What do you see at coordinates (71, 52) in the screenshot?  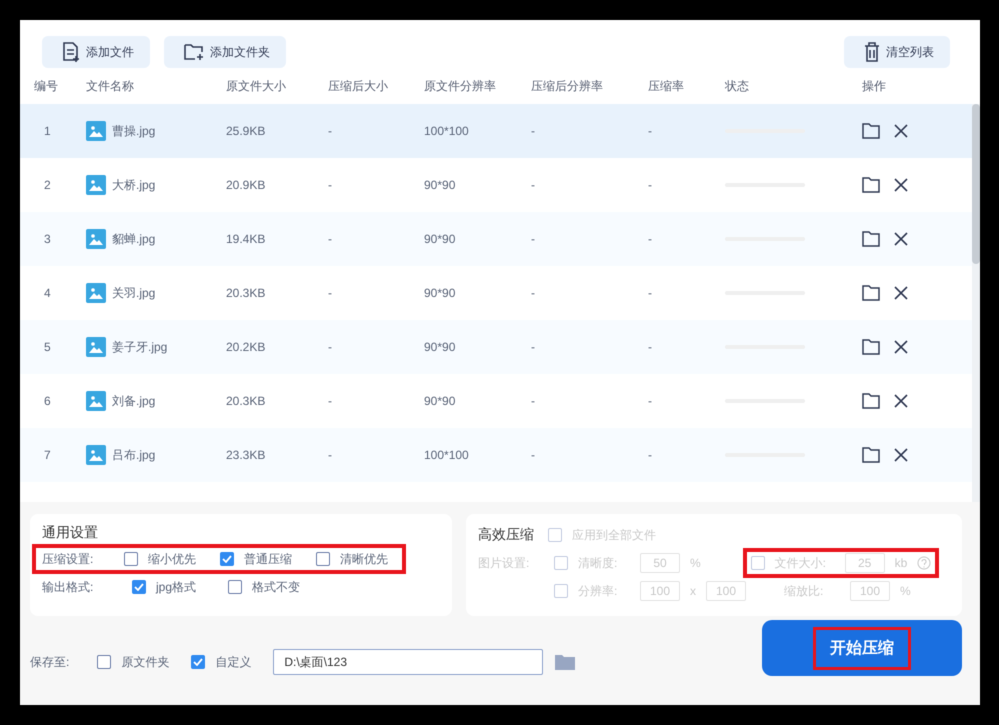 I see `add-file-icon` at bounding box center [71, 52].